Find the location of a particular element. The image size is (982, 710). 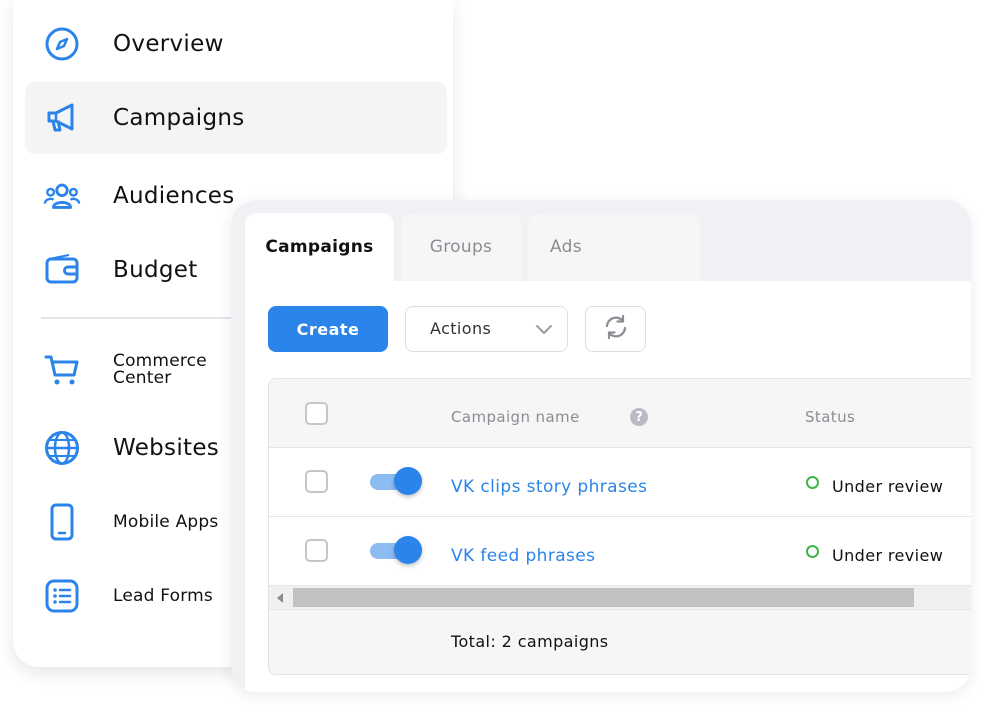

total-count: Total: 2 campaigns is located at coordinates (530, 641).